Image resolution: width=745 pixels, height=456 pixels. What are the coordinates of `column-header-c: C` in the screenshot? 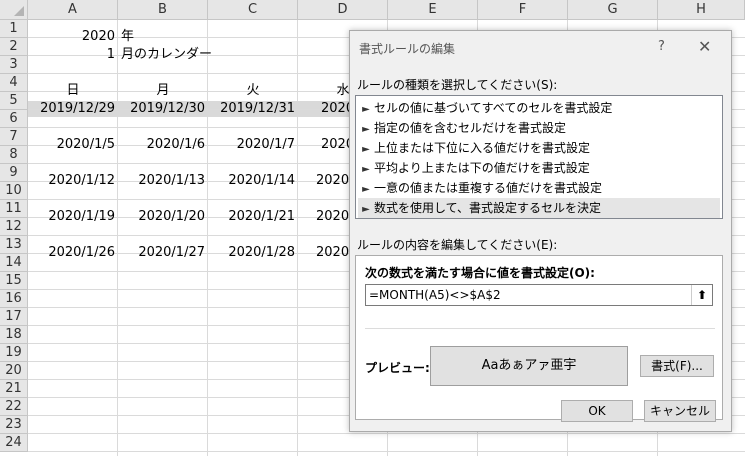 It's located at (253, 10).